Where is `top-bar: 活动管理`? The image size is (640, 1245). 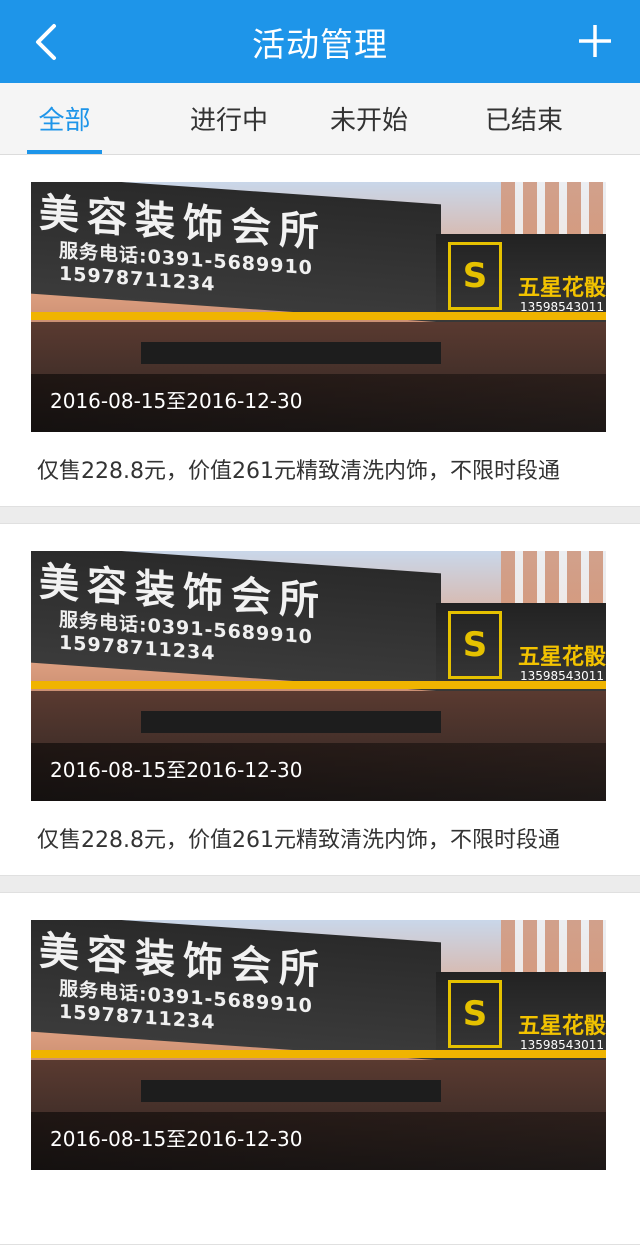
top-bar: 活动管理 is located at coordinates (320, 41).